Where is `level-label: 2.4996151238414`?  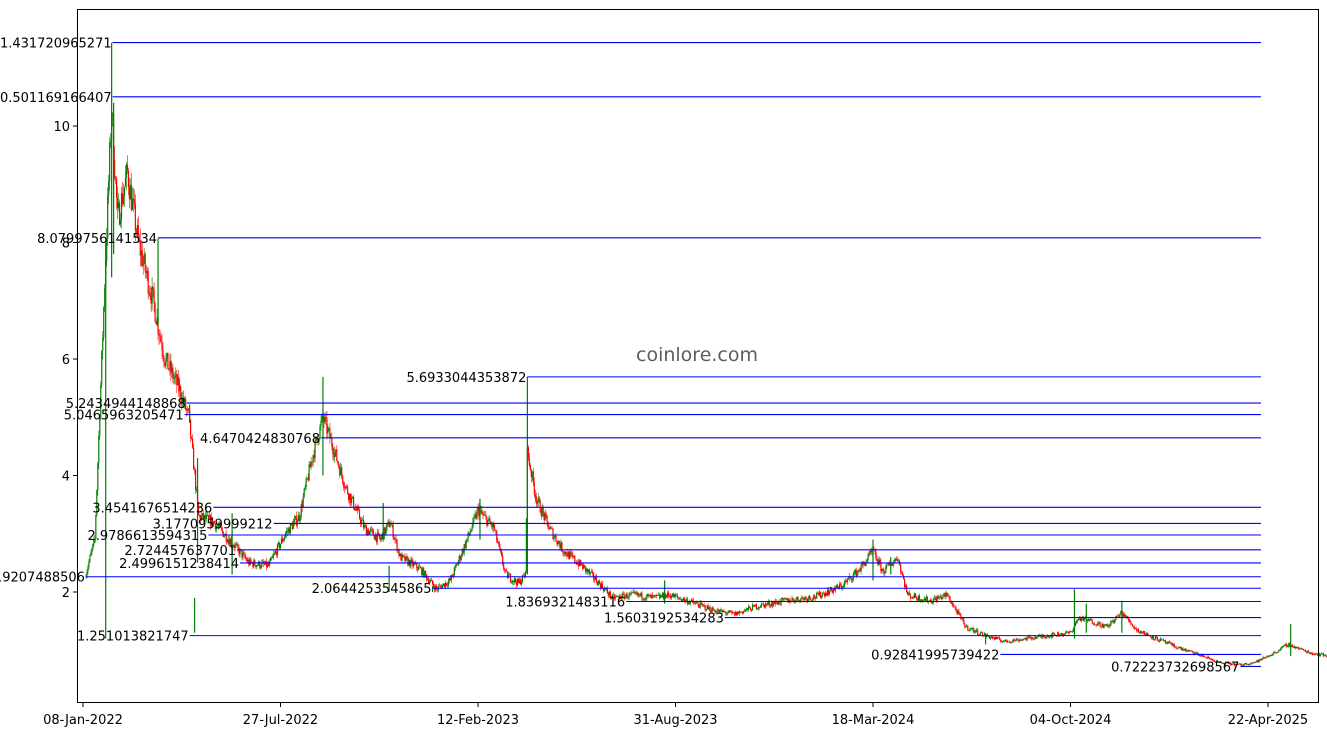 level-label: 2.4996151238414 is located at coordinates (179, 564).